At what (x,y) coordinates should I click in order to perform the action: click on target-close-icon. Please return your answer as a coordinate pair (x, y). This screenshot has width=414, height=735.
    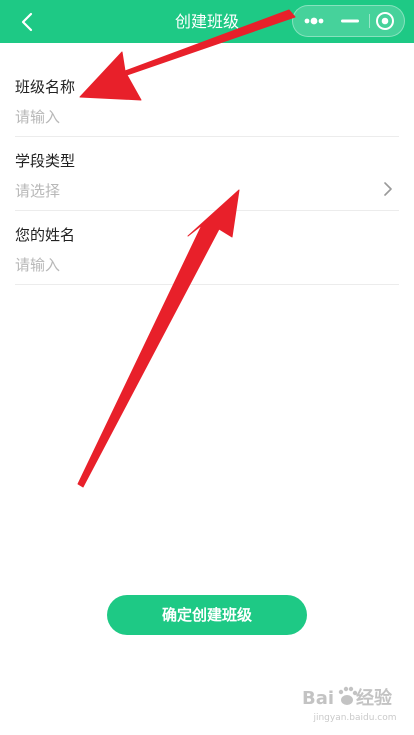
    Looking at the image, I should click on (385, 21).